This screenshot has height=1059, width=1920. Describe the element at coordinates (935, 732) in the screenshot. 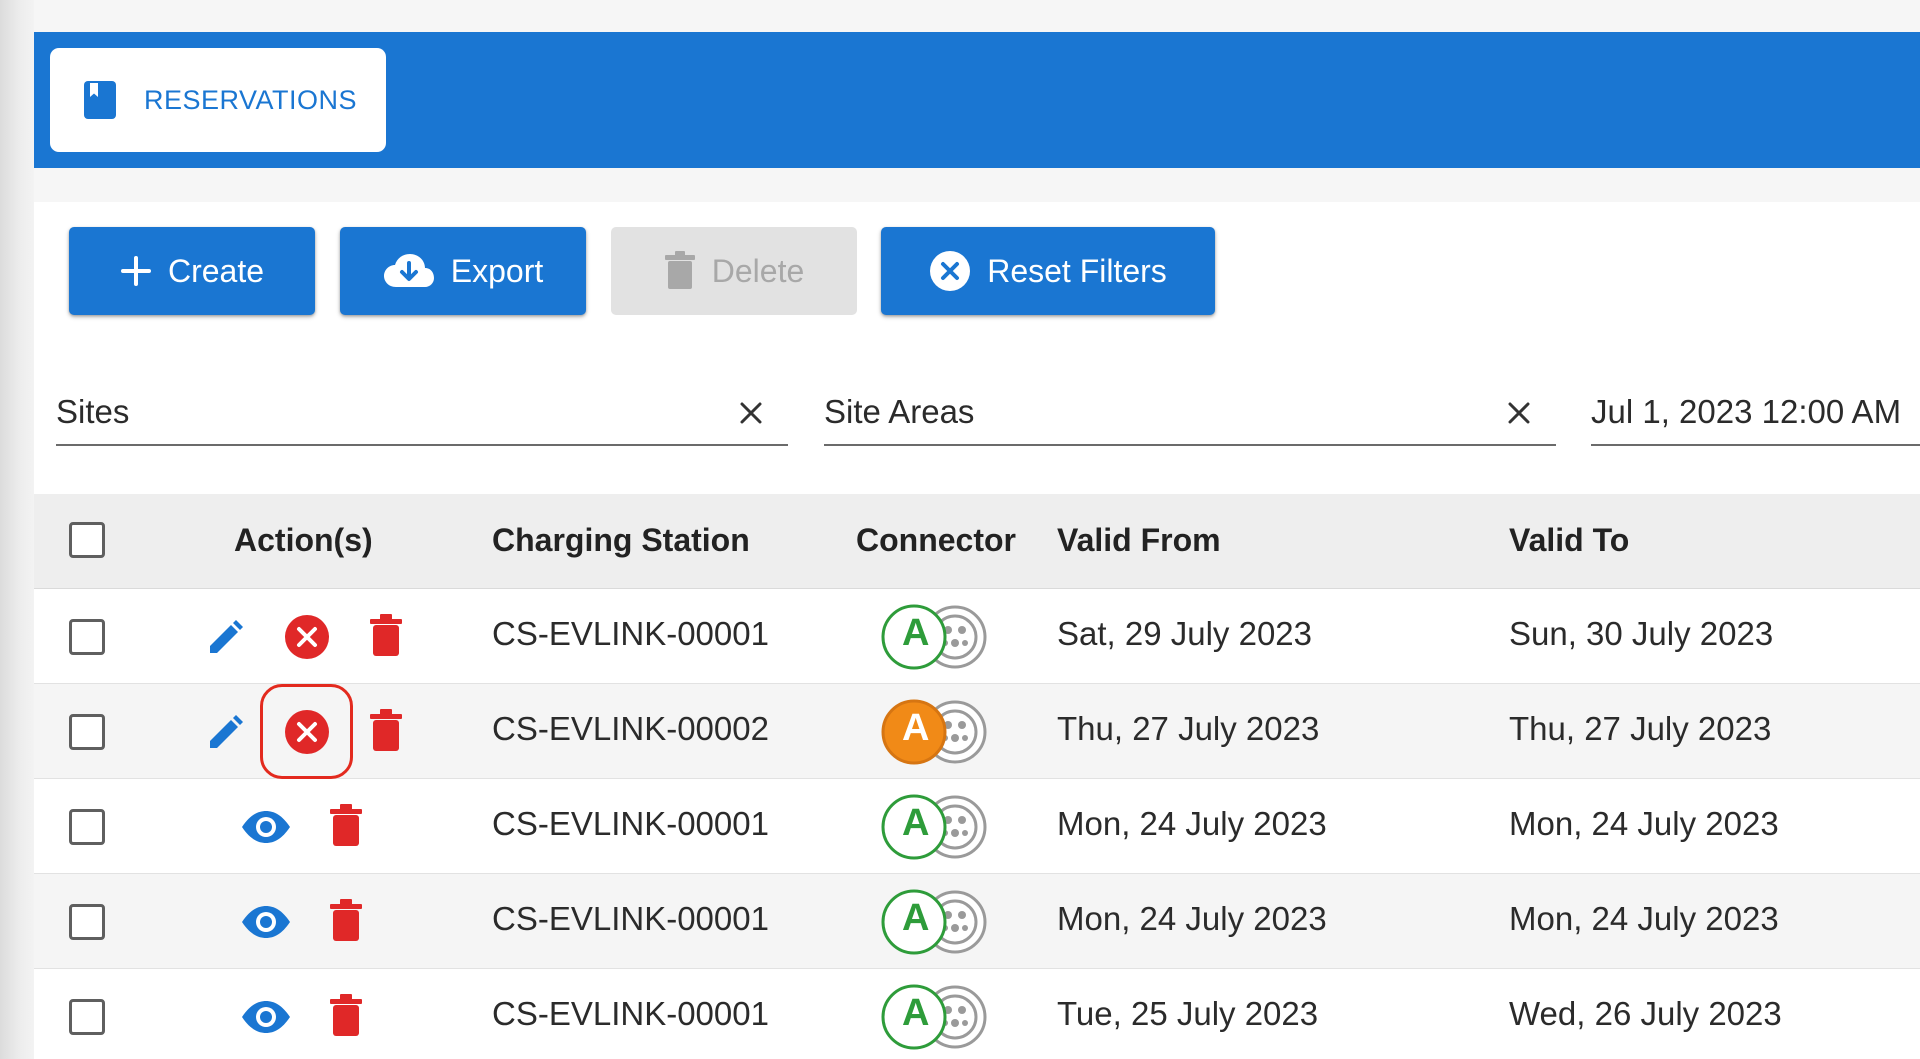

I see `connector-occupied-icon` at that location.